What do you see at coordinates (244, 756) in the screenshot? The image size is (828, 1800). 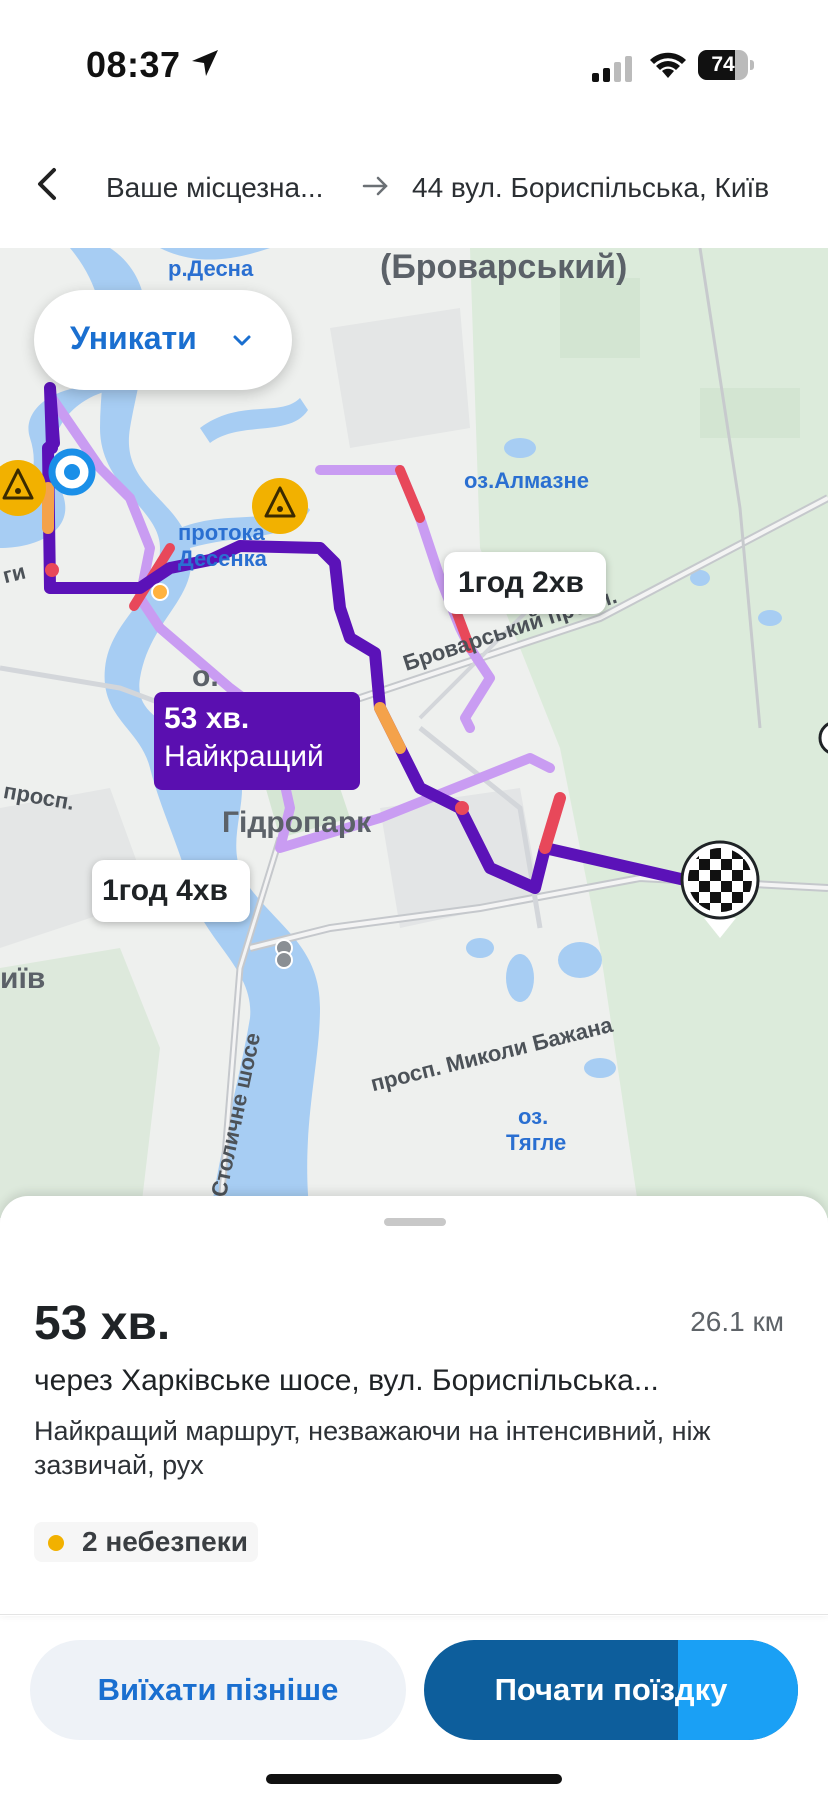 I see `best-route-label: Найкращий` at bounding box center [244, 756].